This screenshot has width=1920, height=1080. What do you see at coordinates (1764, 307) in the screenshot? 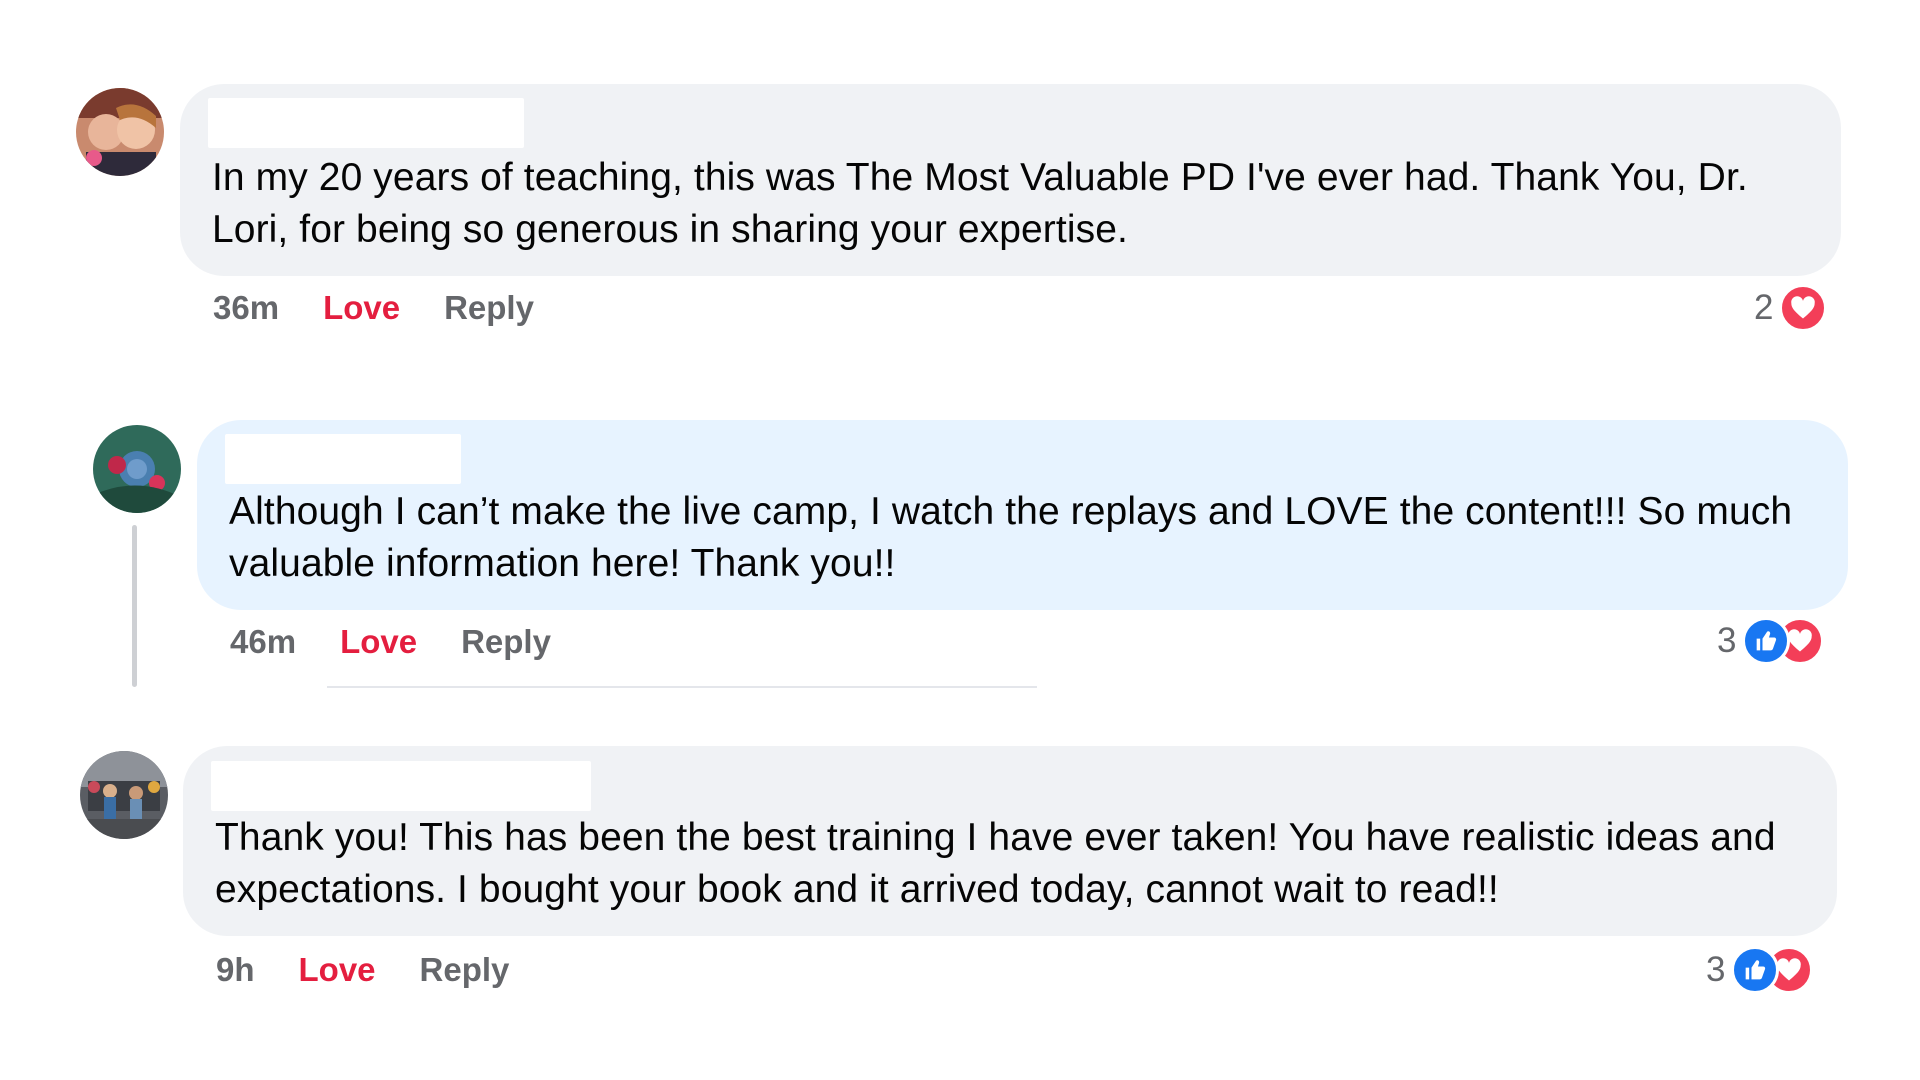
I see `reaction-count: 2` at bounding box center [1764, 307].